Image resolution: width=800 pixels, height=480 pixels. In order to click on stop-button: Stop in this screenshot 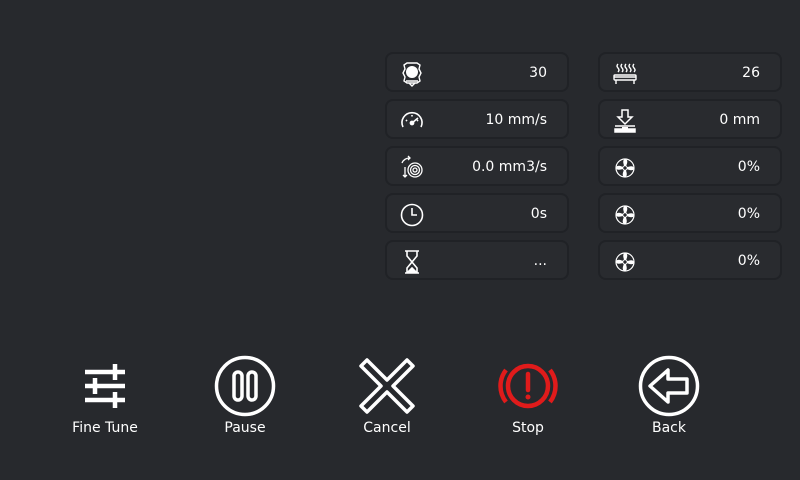, I will do `click(528, 399)`.